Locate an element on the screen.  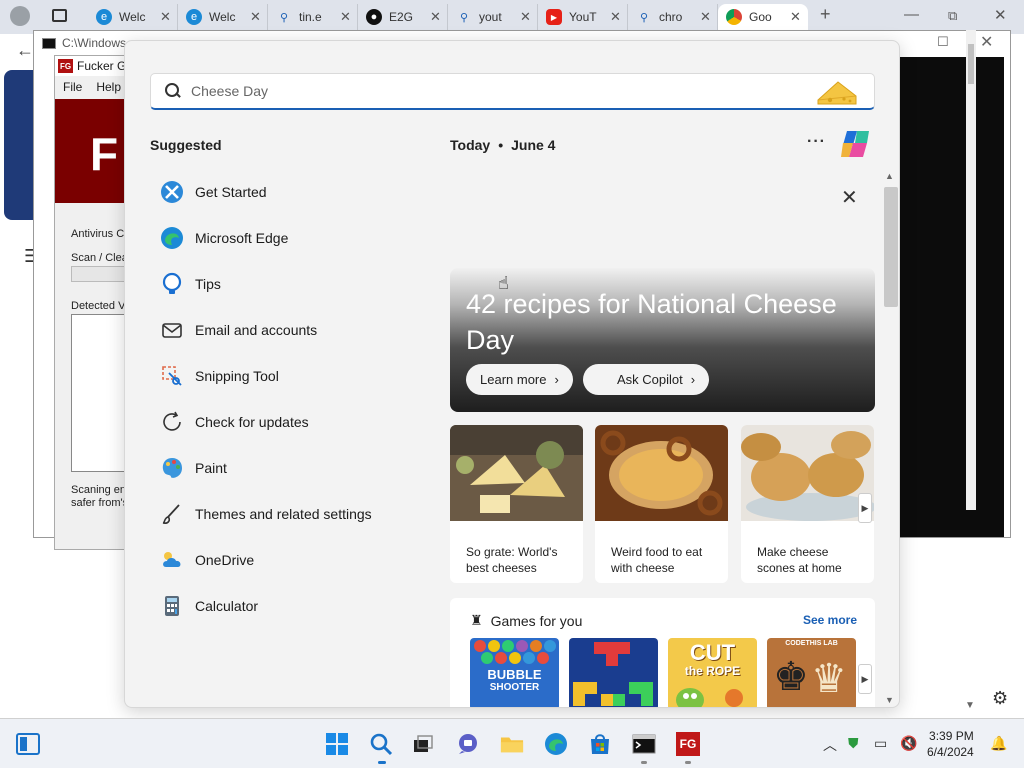
see-more-link: See more is located at coordinates (830, 620).